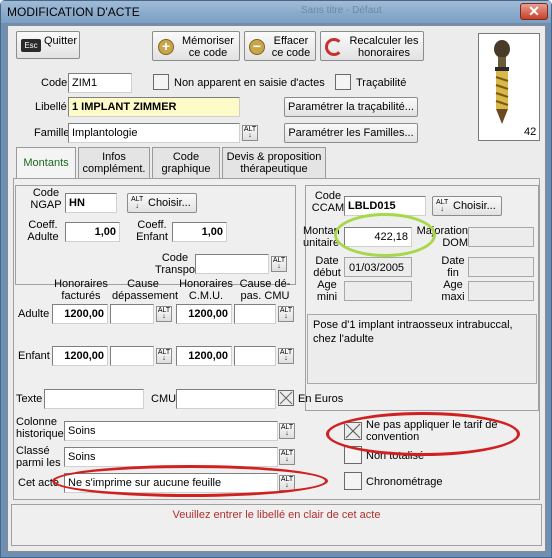  What do you see at coordinates (46, 163) in the screenshot?
I see `tab-montants: Montants` at bounding box center [46, 163].